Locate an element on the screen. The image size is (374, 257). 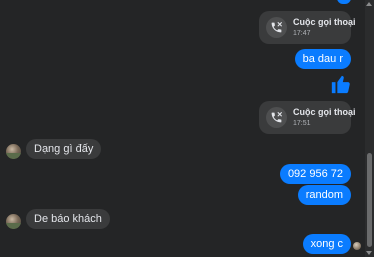
call-card: Cuộc gọi thoại 17:51 is located at coordinates (307, 117).